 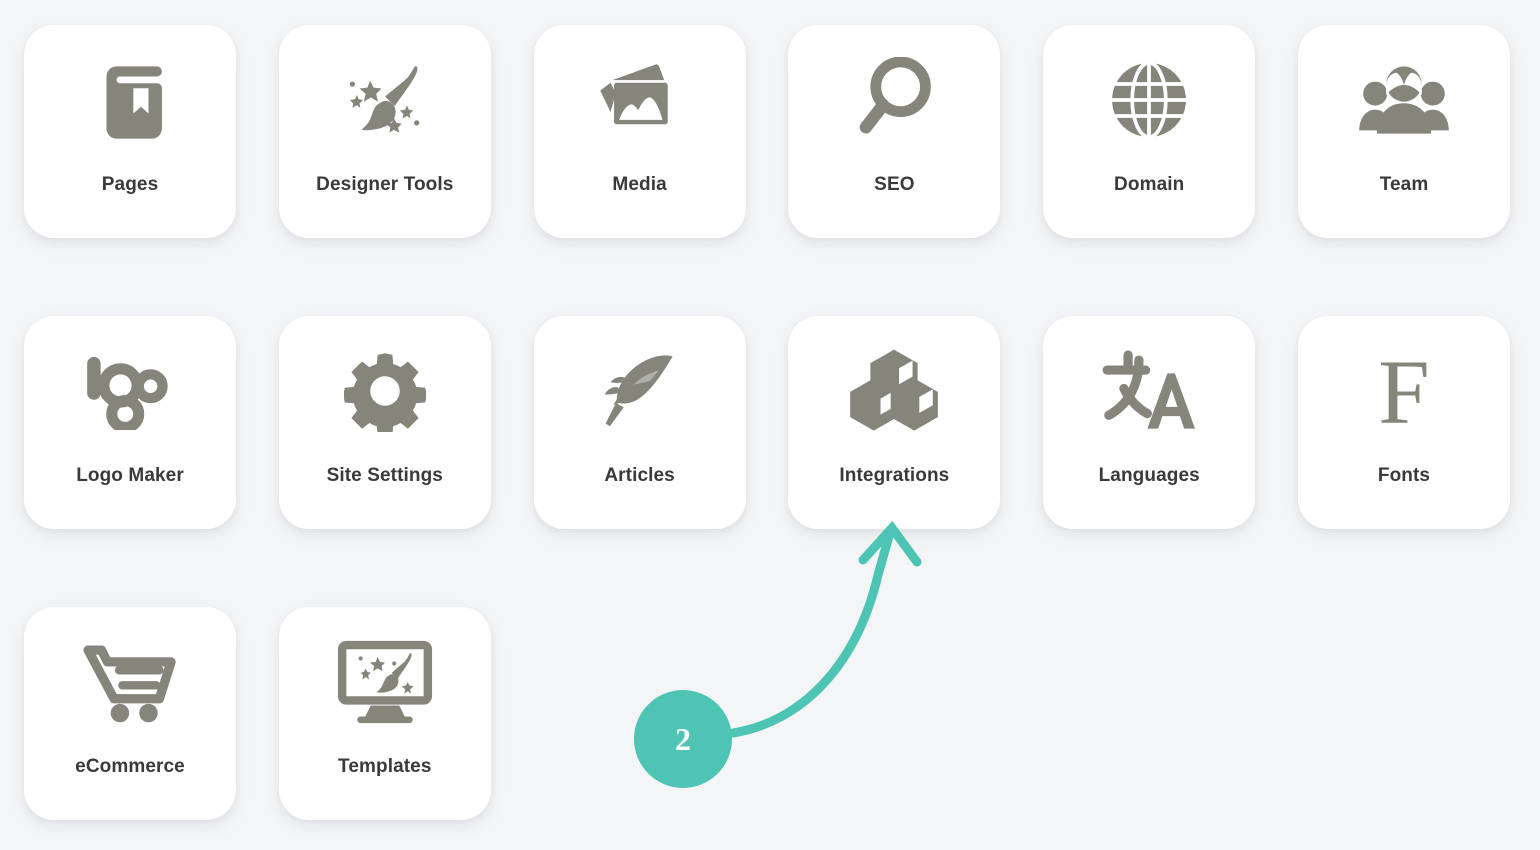 What do you see at coordinates (894, 391) in the screenshot?
I see `cubes-icon` at bounding box center [894, 391].